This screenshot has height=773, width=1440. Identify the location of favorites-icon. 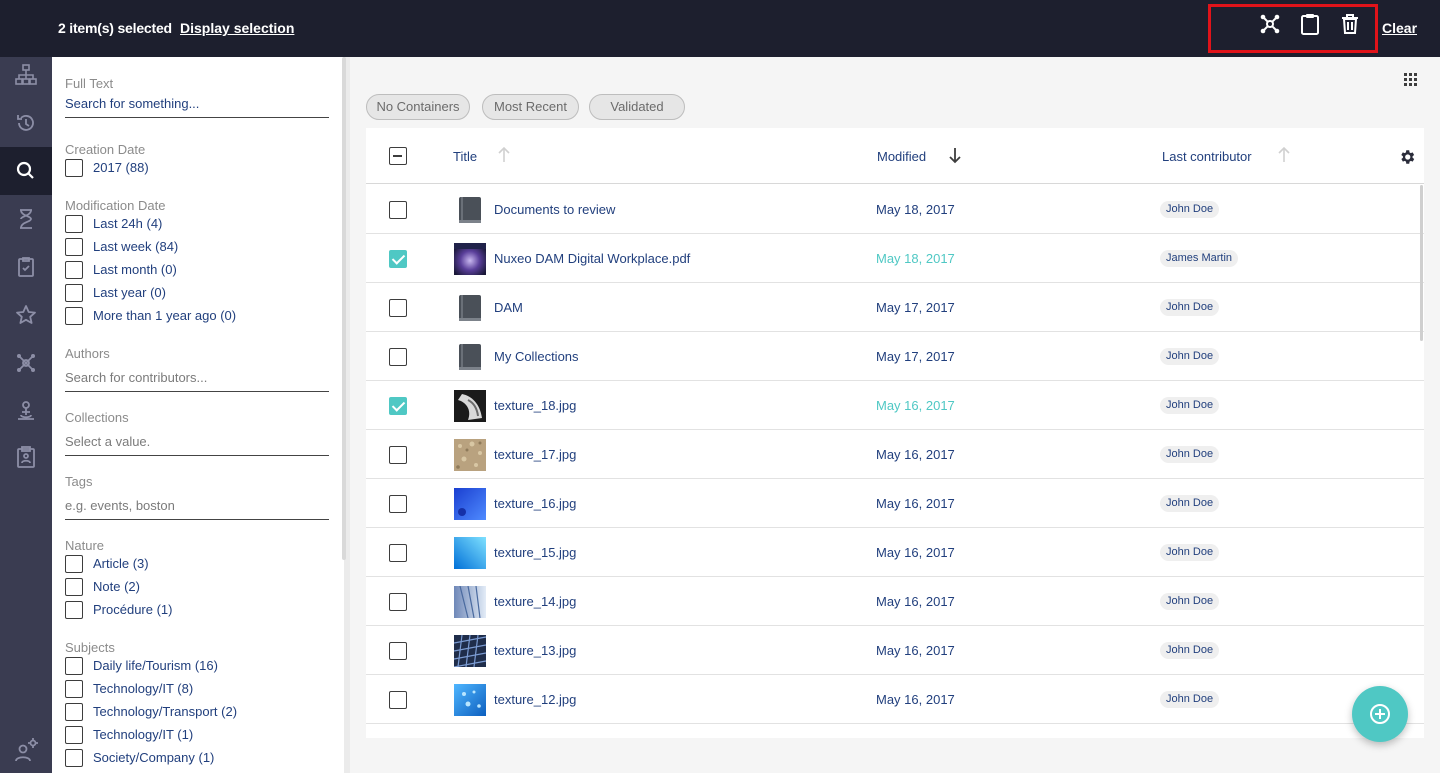
(26, 315).